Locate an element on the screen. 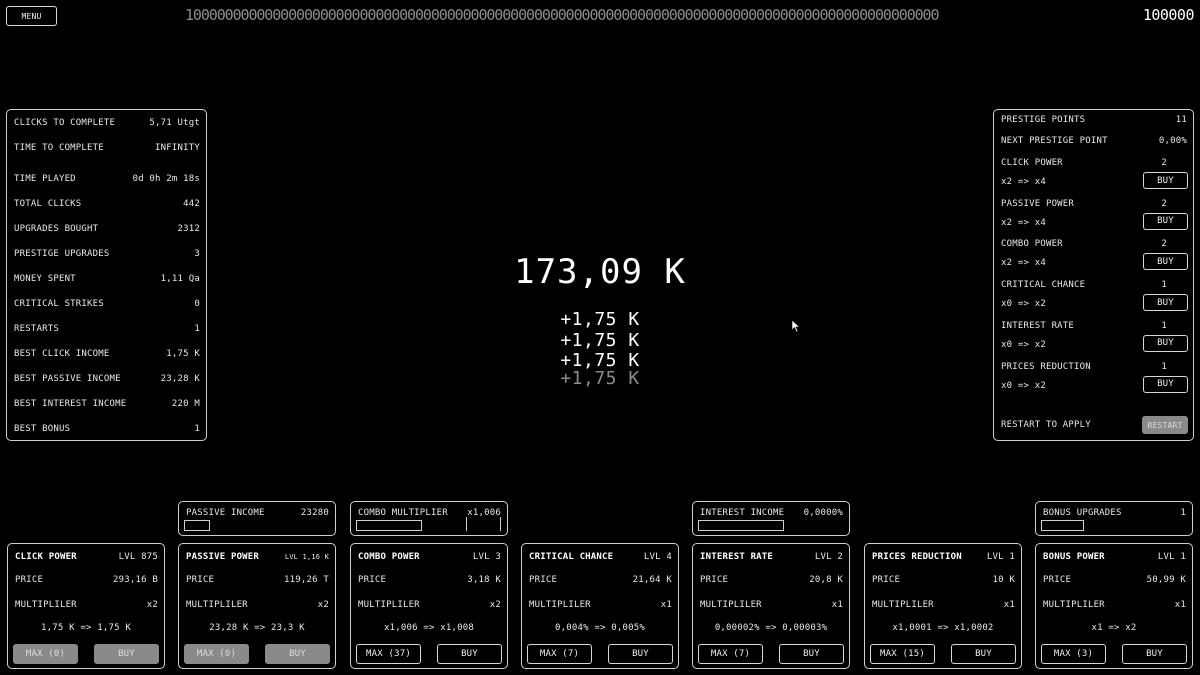  max-button: MAX (3) is located at coordinates (1073, 654).